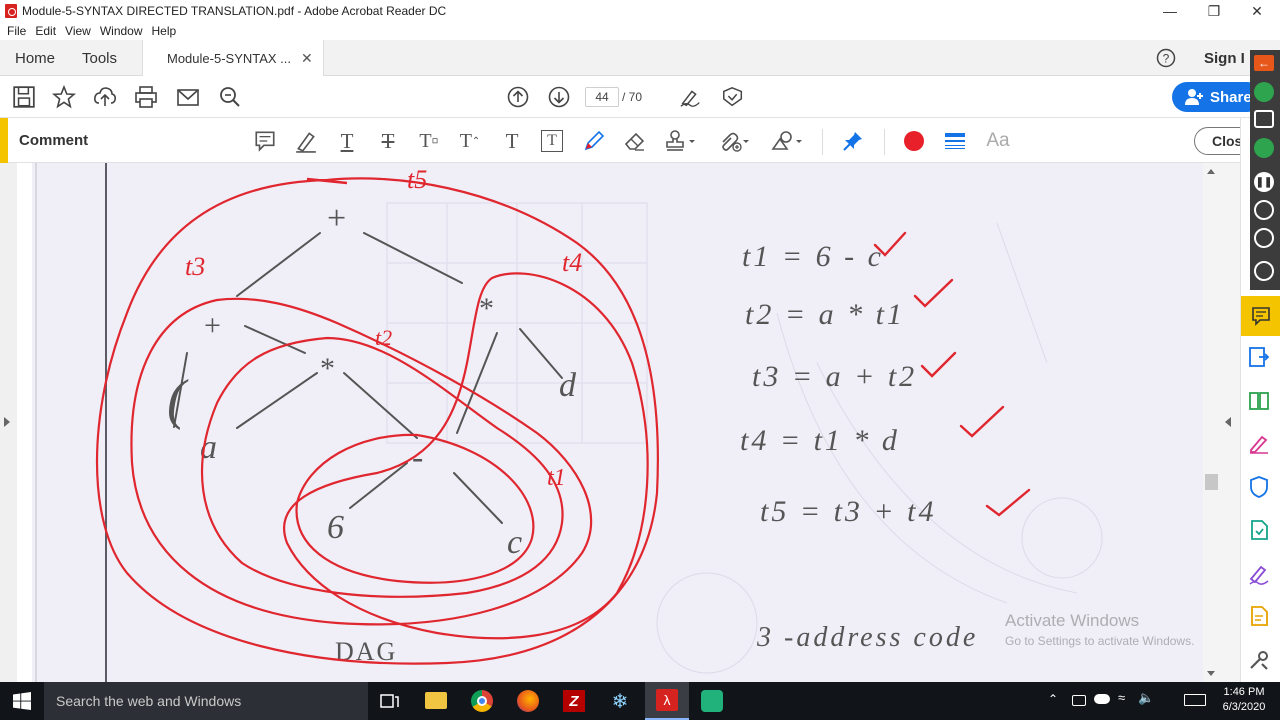 The width and height of the screenshot is (1280, 720). Describe the element at coordinates (1195, 700) in the screenshot. I see `keyboard-icon` at that location.